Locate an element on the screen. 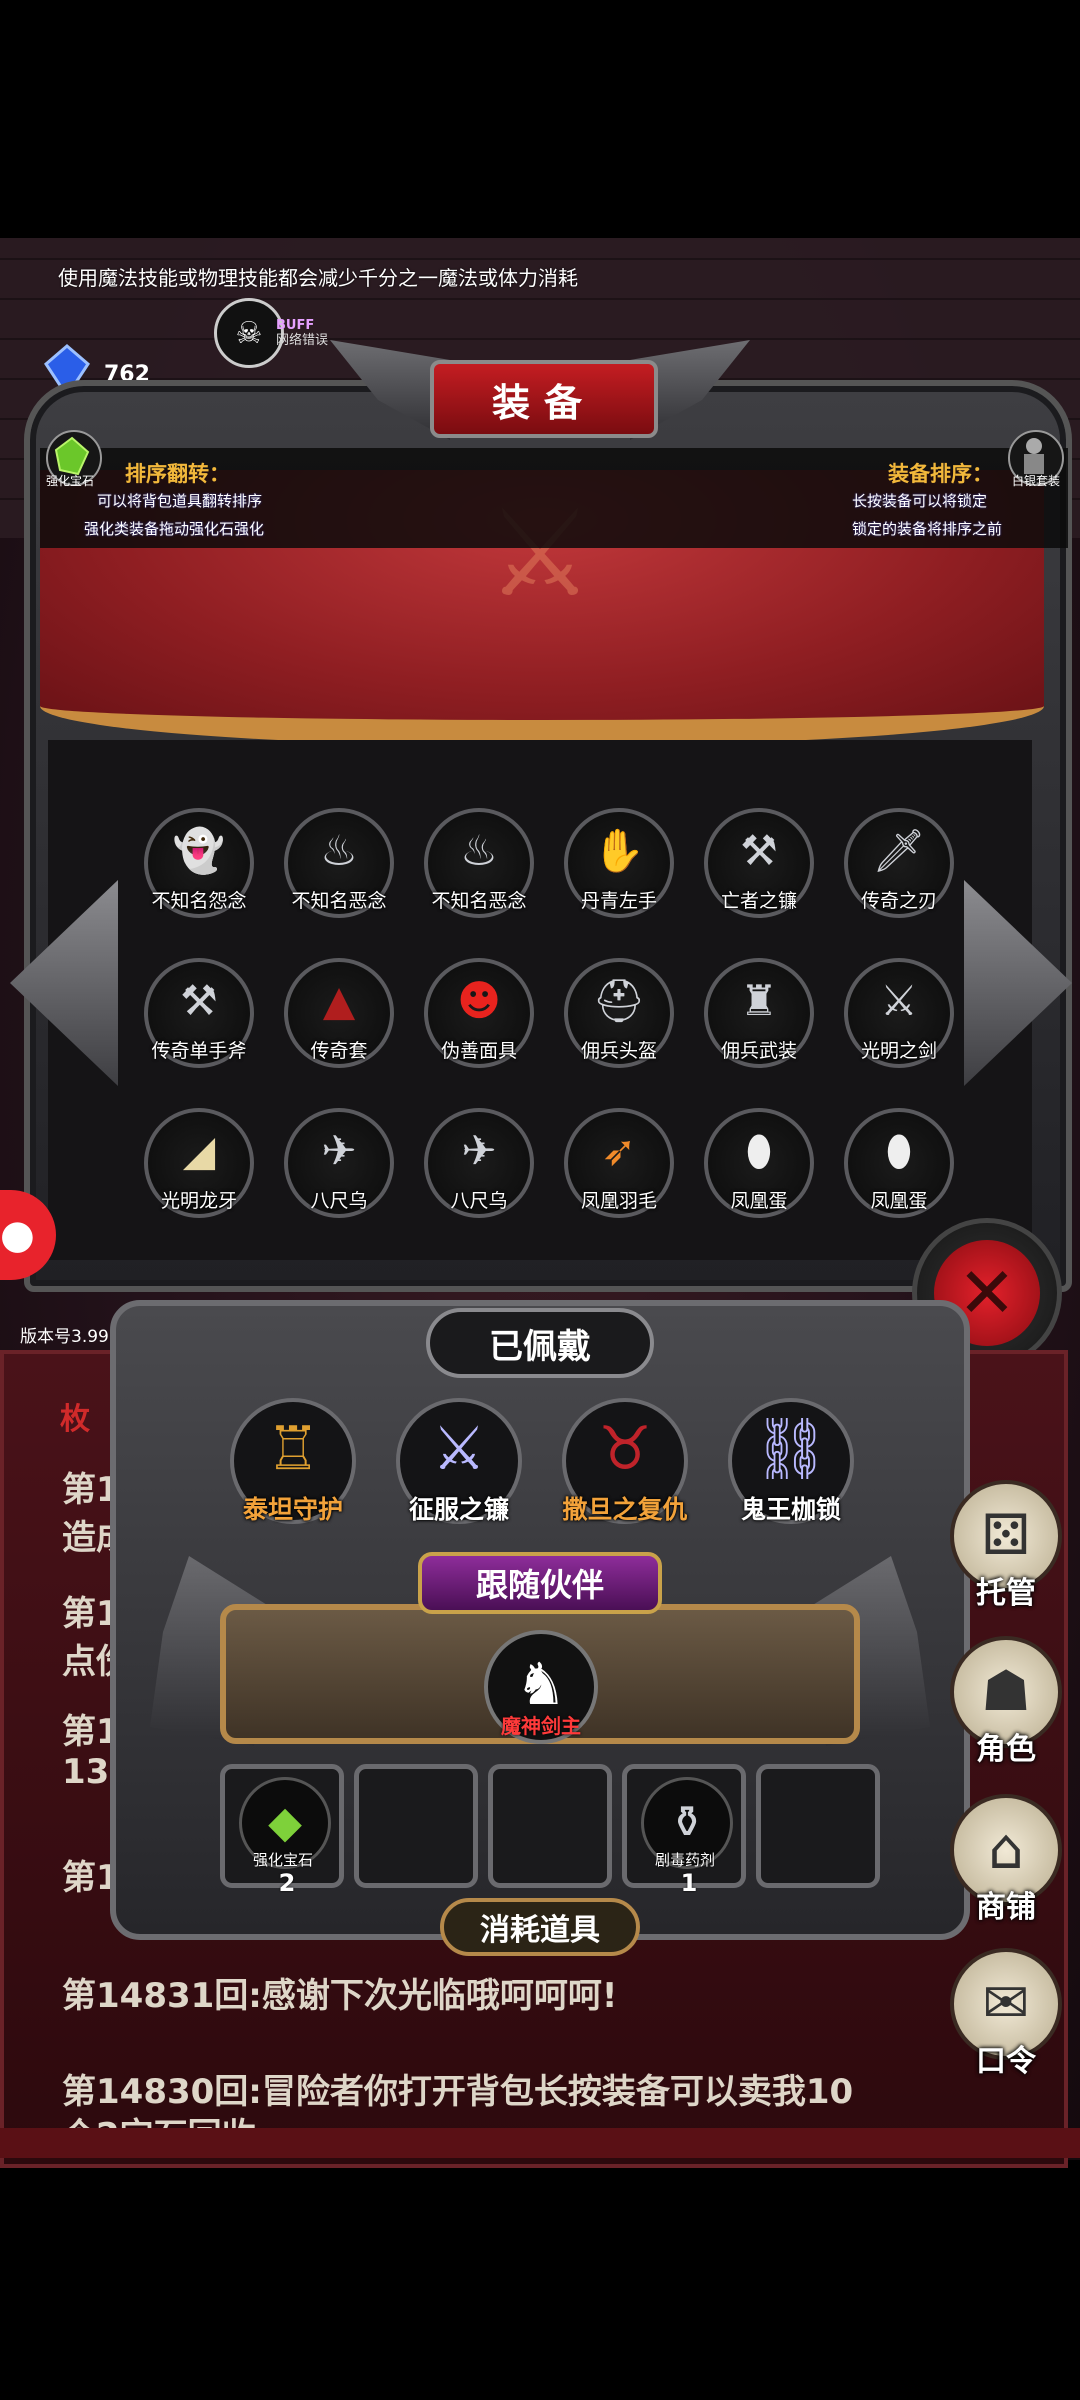 Image resolution: width=1080 pixels, height=2400 pixels. dagger-icon: 🗡 is located at coordinates (899, 850).